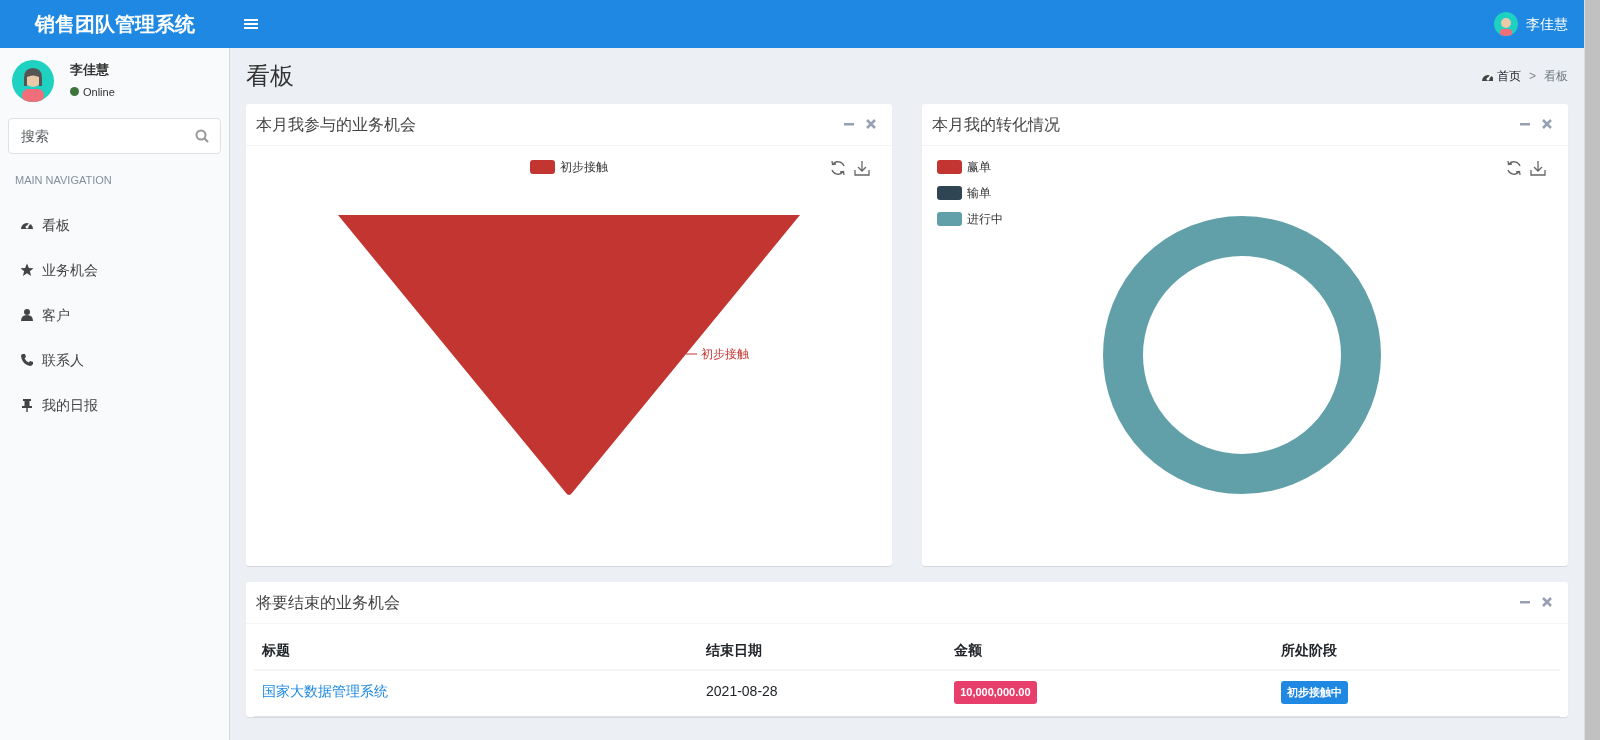 This screenshot has width=1600, height=740. What do you see at coordinates (114, 315) in the screenshot?
I see `nav-item: 客户` at bounding box center [114, 315].